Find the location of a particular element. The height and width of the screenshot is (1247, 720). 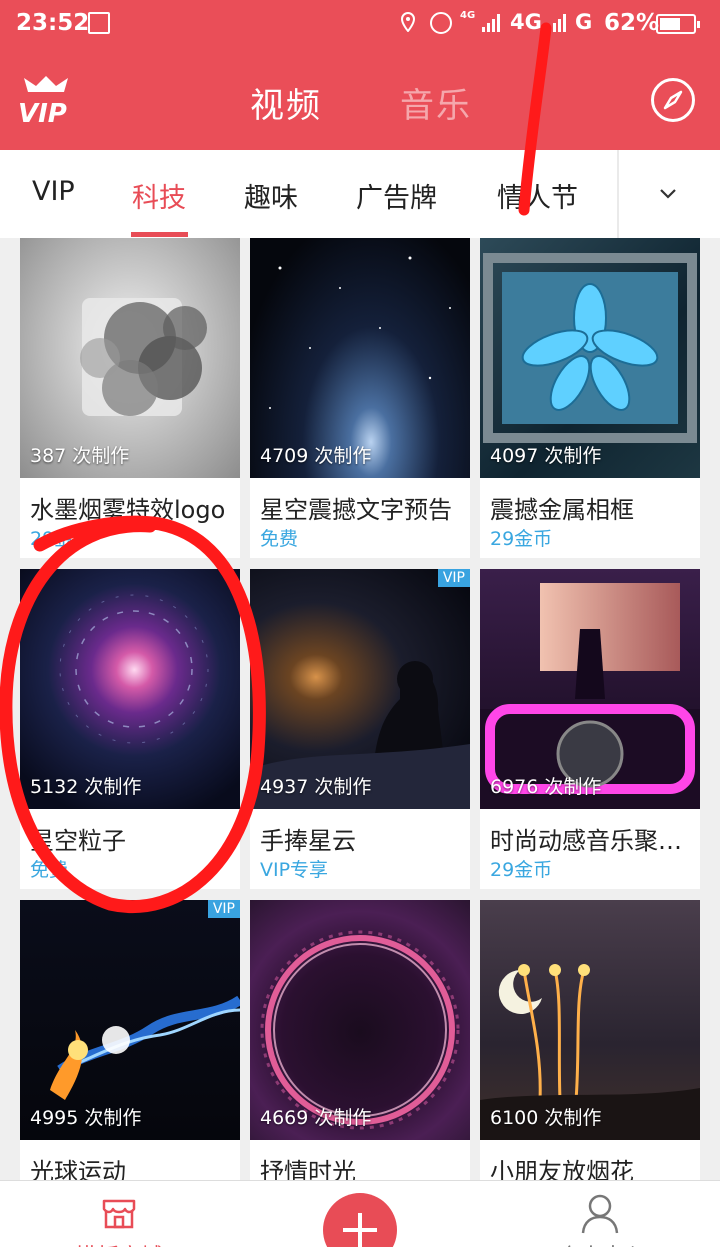

template-title: 星空震撼文字预告 is located at coordinates (356, 510).